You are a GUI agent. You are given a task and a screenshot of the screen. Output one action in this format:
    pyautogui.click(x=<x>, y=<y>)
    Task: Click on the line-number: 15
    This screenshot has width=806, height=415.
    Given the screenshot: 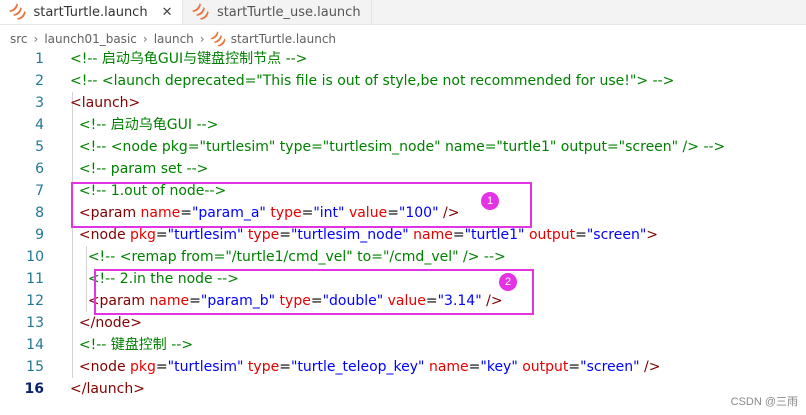 What is the action you would take?
    pyautogui.click(x=35, y=367)
    